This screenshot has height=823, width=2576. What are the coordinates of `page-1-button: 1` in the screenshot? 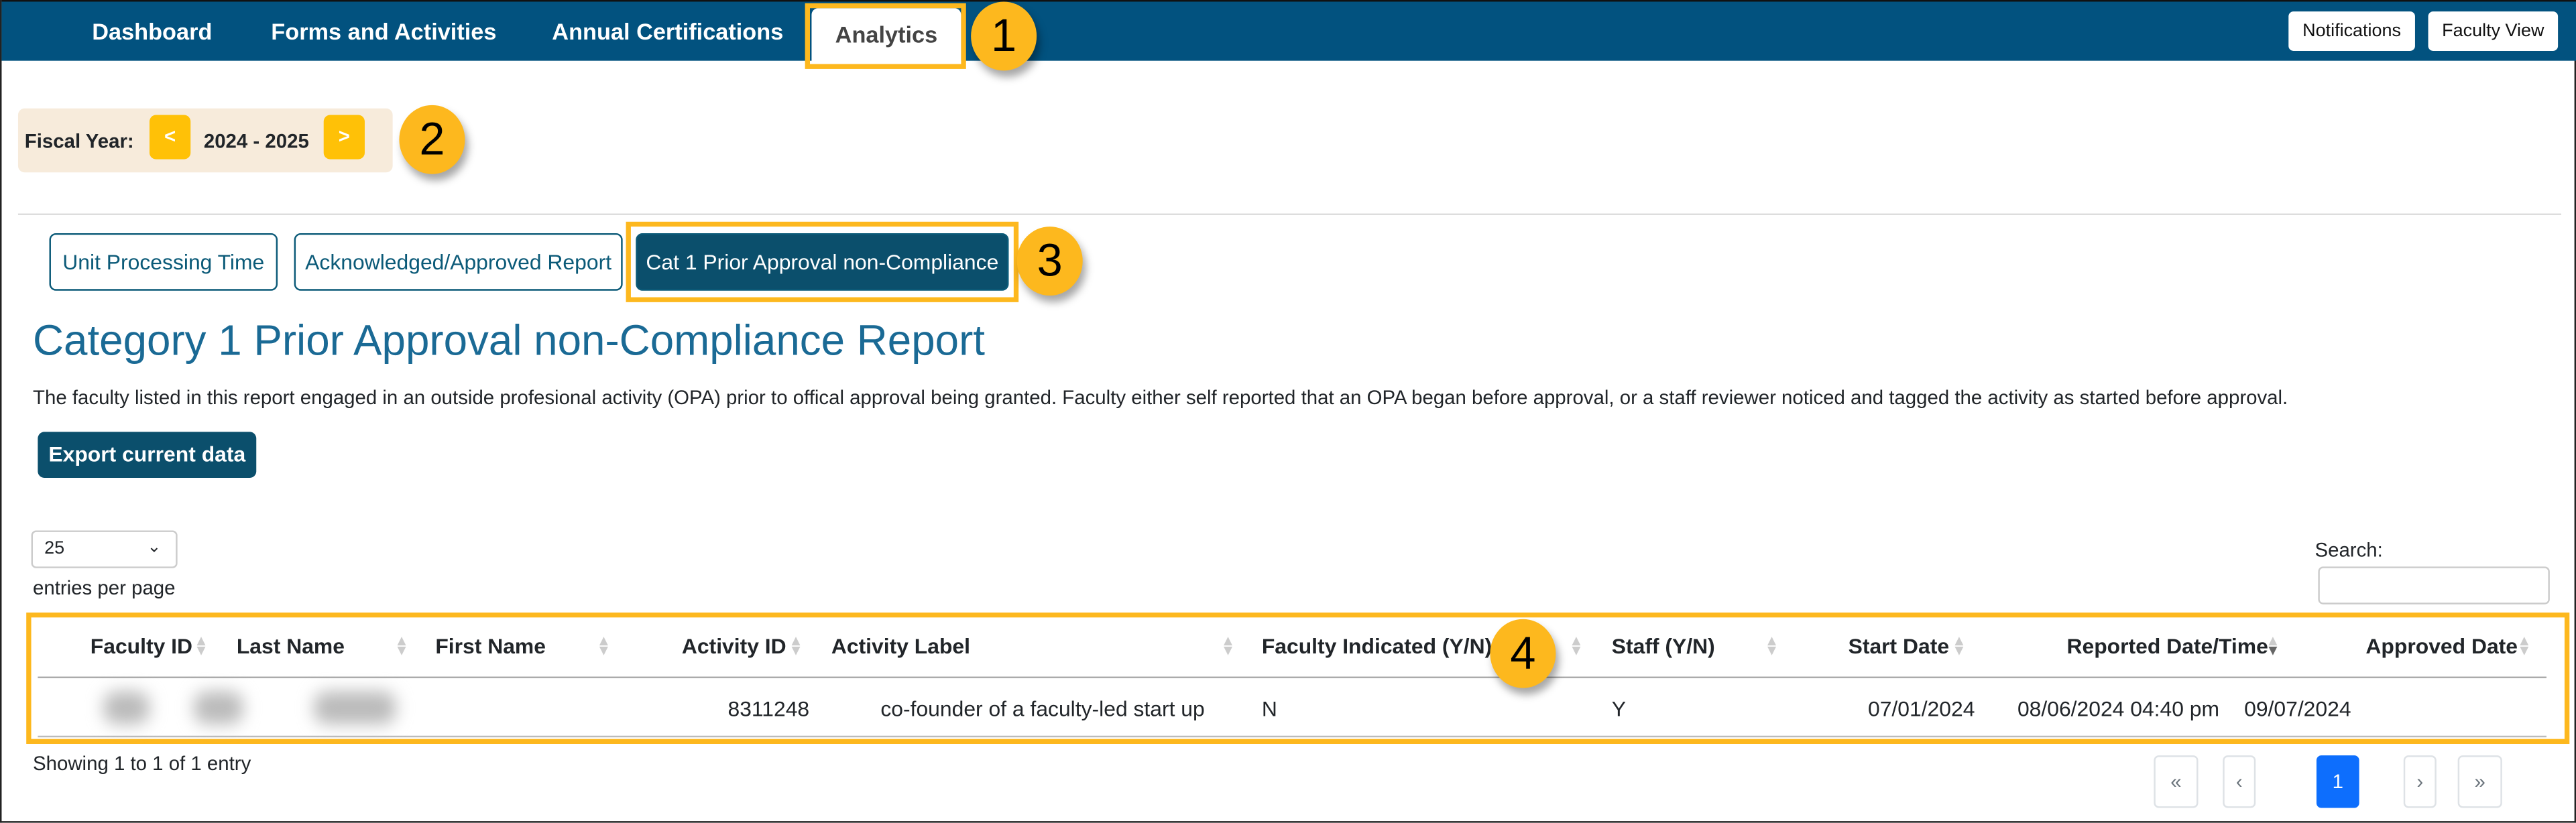 It's located at (2337, 782).